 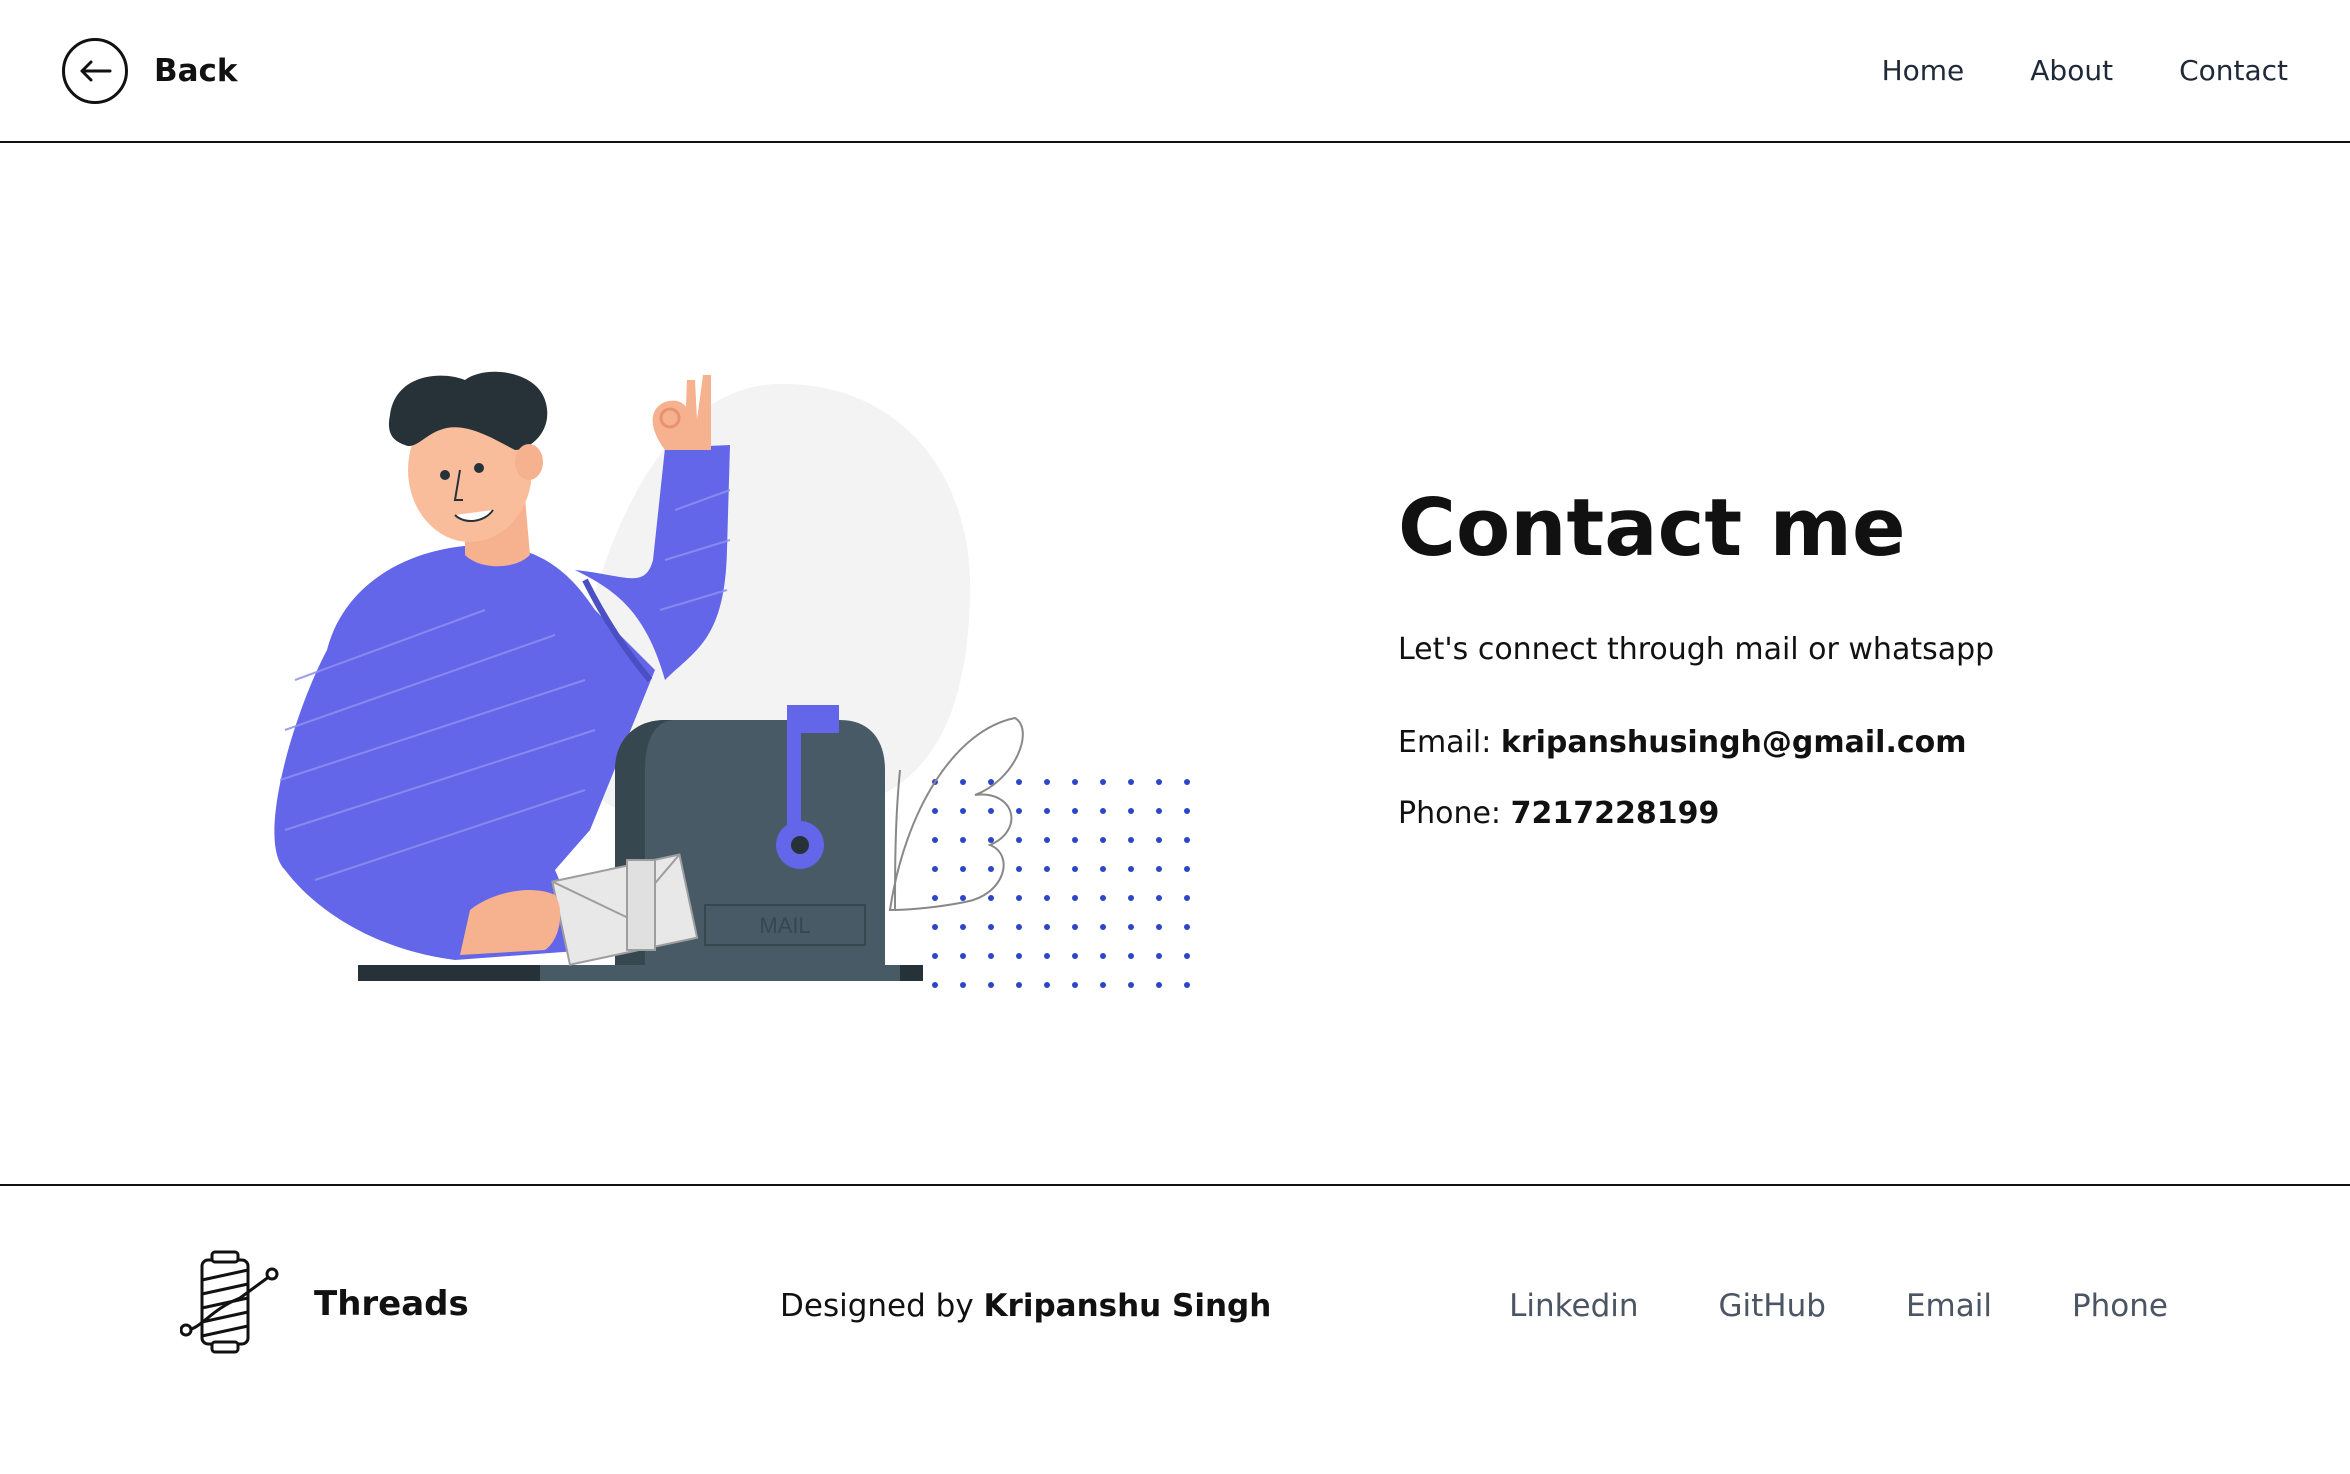 I want to click on mailbox-label: MAIL, so click(x=784, y=925).